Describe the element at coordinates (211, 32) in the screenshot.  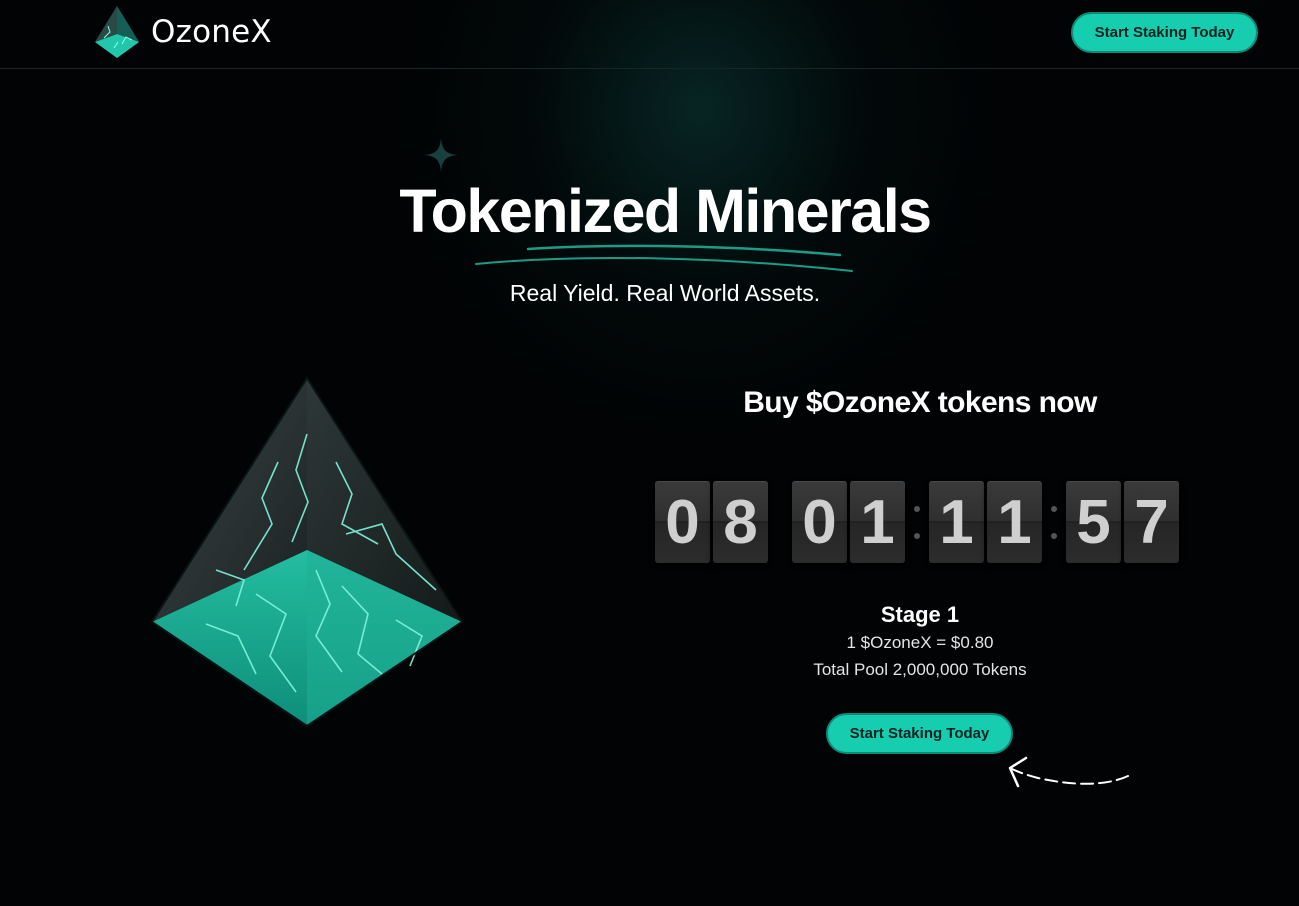
I see `brand-name: OzoneX` at that location.